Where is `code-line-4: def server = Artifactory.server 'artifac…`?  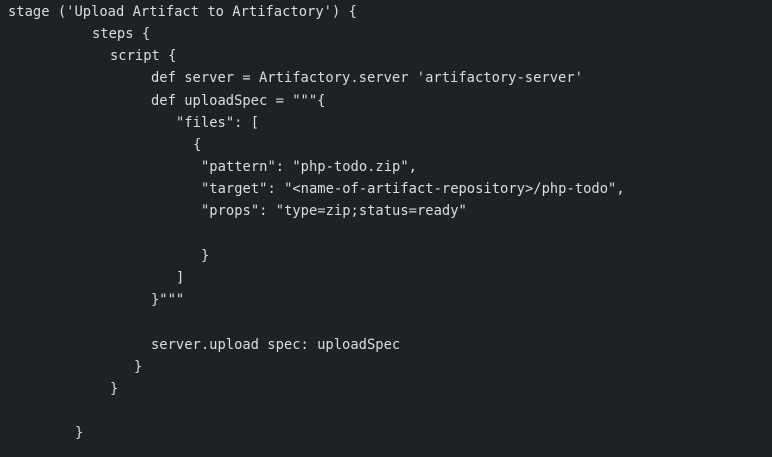
code-line-4: def server = Artifactory.server 'artifac… is located at coordinates (367, 78).